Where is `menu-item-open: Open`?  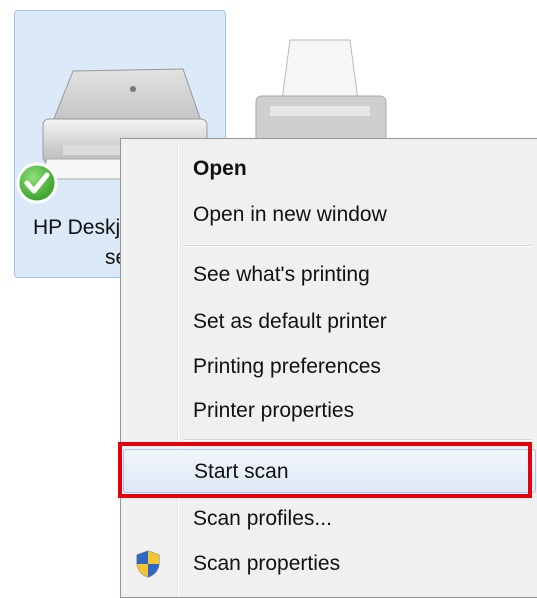
menu-item-open: Open is located at coordinates (329, 169).